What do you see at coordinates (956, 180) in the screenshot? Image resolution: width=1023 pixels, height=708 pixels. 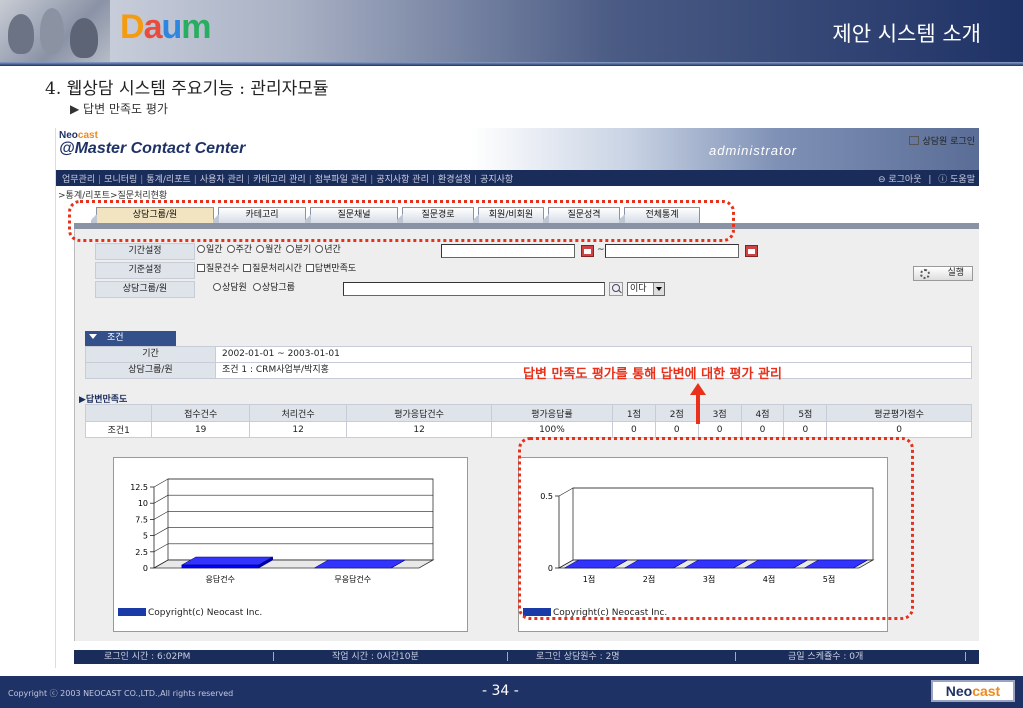 I see `help-link: ⓘ 도움말` at bounding box center [956, 180].